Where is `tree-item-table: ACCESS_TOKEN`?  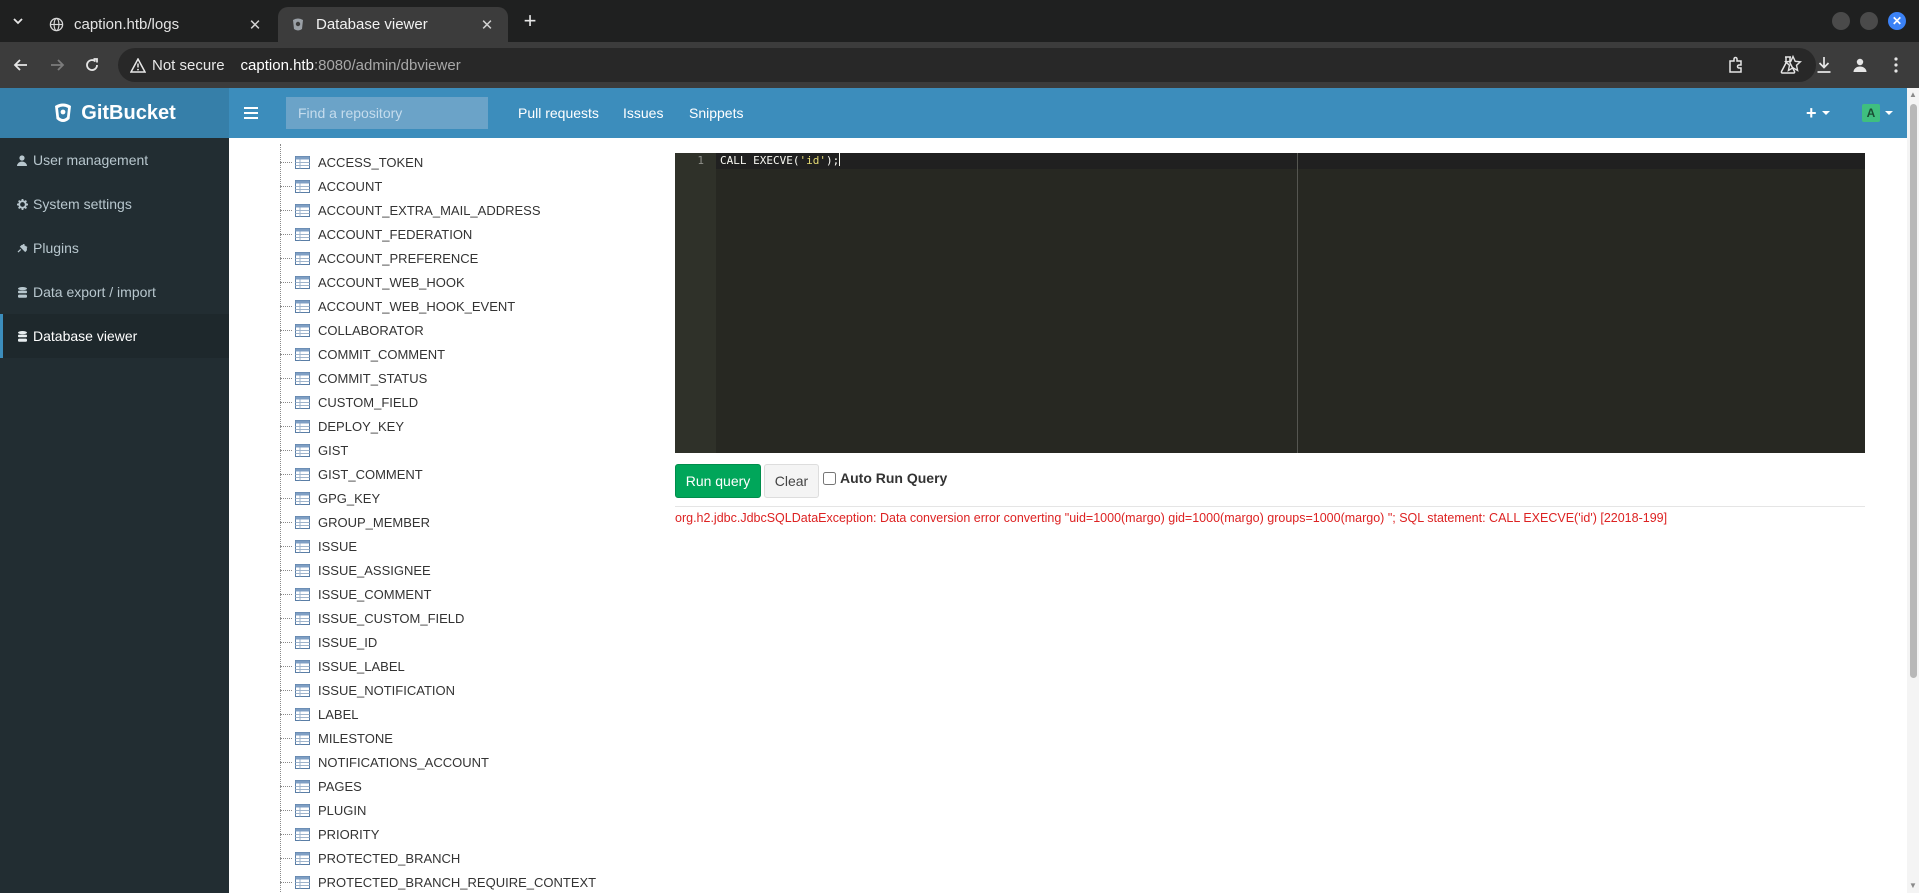 tree-item-table: ACCESS_TOKEN is located at coordinates (470, 162).